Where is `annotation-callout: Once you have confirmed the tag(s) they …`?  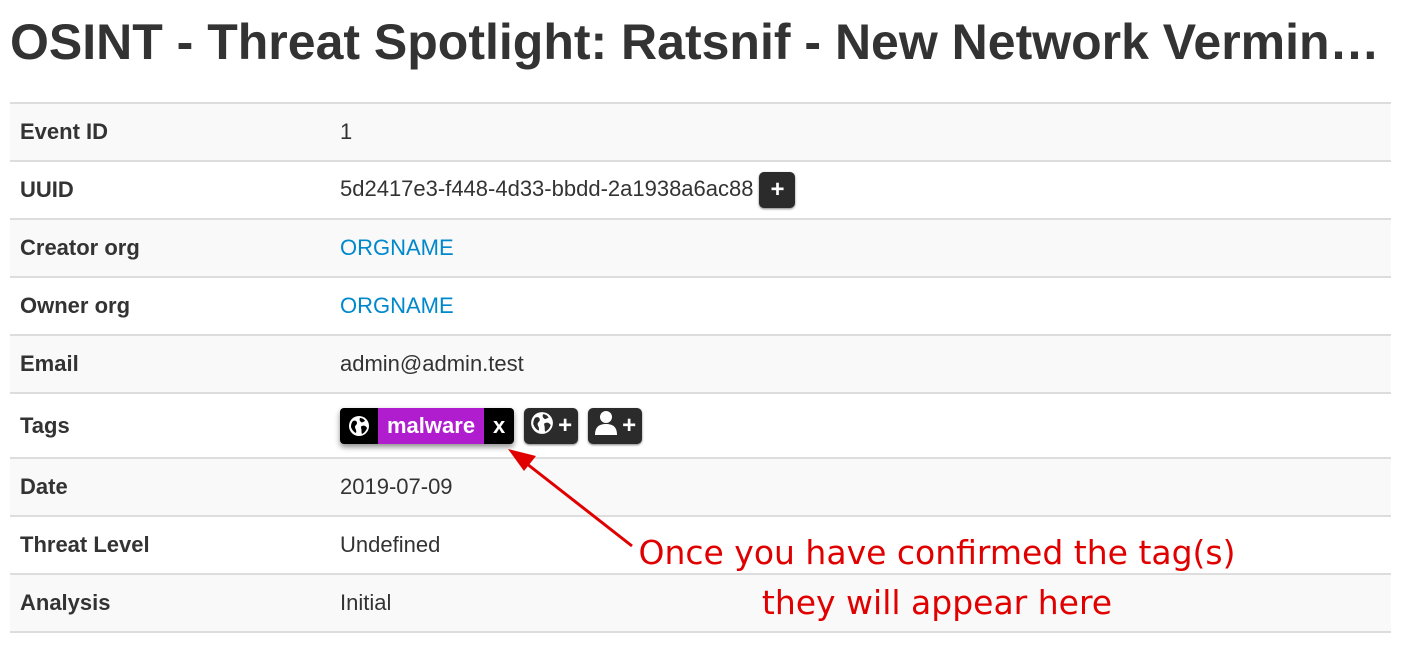 annotation-callout: Once you have confirmed the tag(s) they … is located at coordinates (937, 578).